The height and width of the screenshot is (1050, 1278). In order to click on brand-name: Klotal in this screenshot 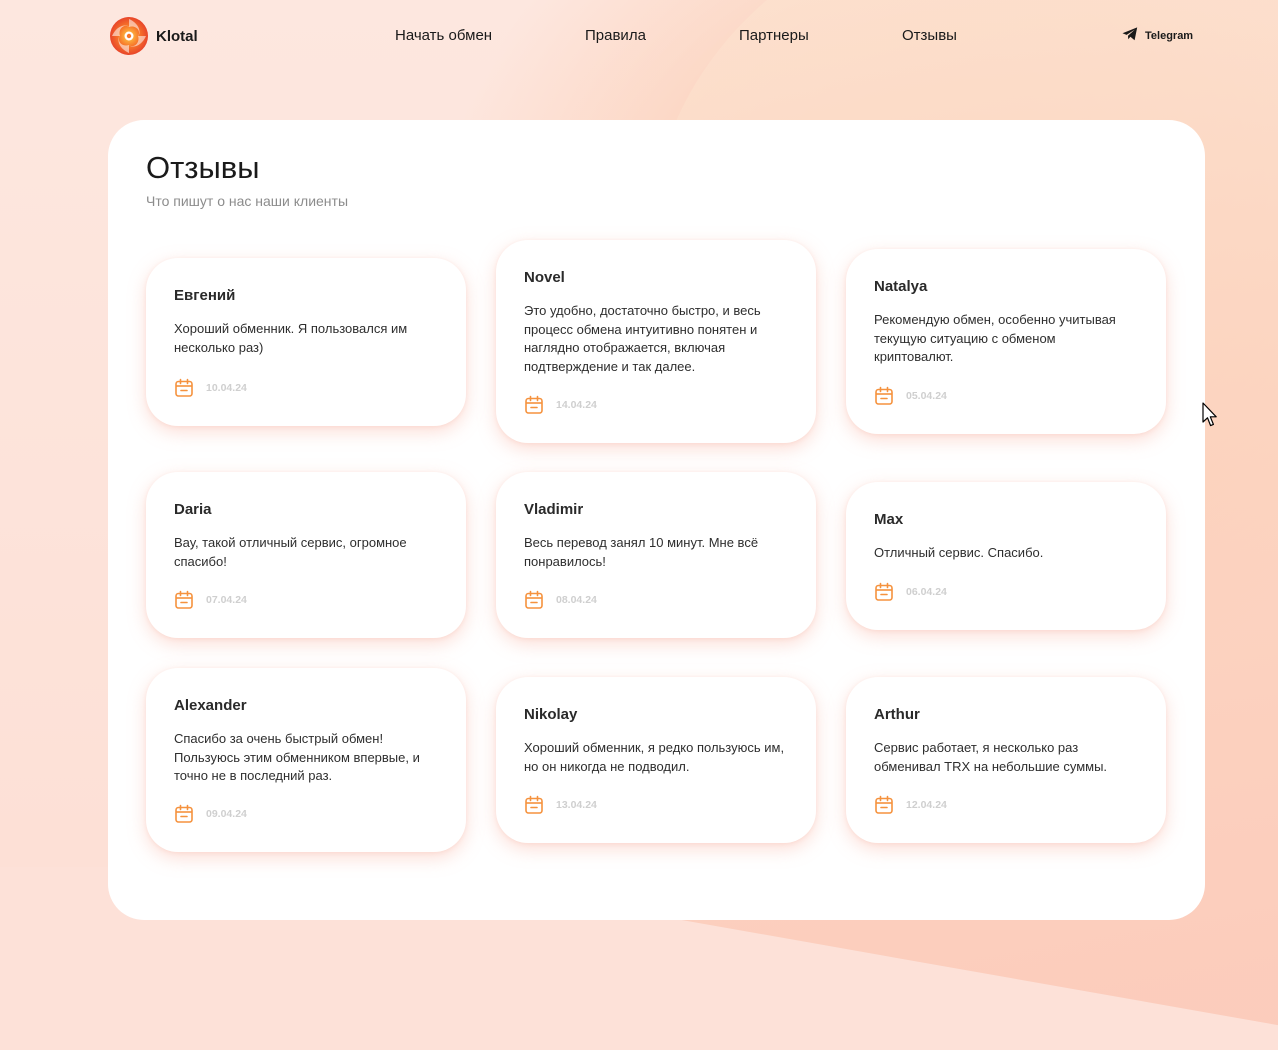, I will do `click(177, 36)`.